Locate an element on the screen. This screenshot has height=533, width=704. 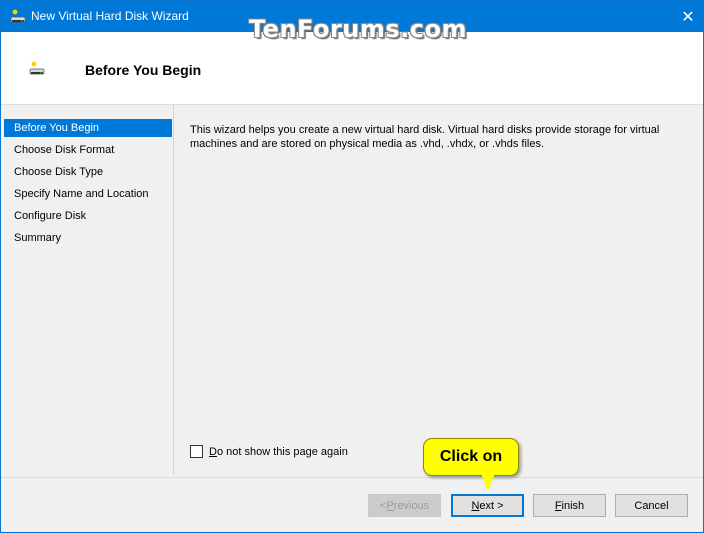
next-button: Next > is located at coordinates (487, 505).